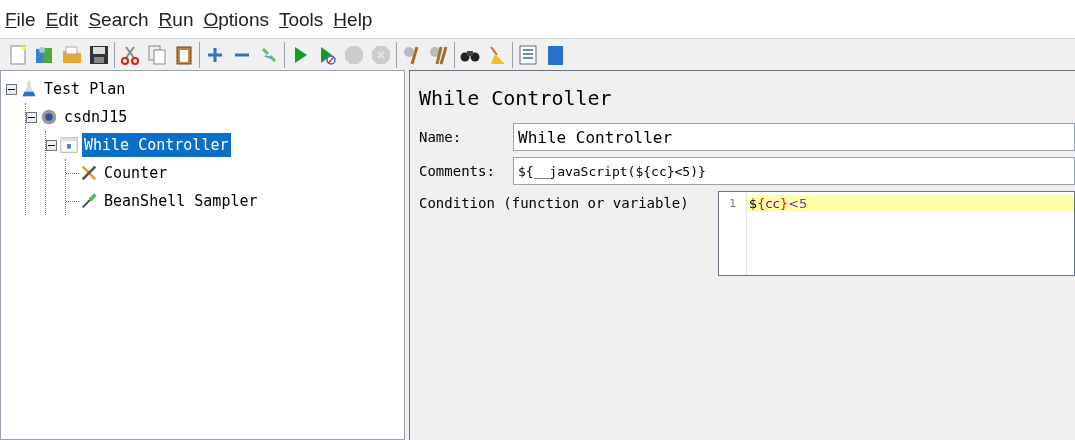 This screenshot has height=440, width=1075. What do you see at coordinates (118, 19) in the screenshot?
I see `menu-item: Search` at bounding box center [118, 19].